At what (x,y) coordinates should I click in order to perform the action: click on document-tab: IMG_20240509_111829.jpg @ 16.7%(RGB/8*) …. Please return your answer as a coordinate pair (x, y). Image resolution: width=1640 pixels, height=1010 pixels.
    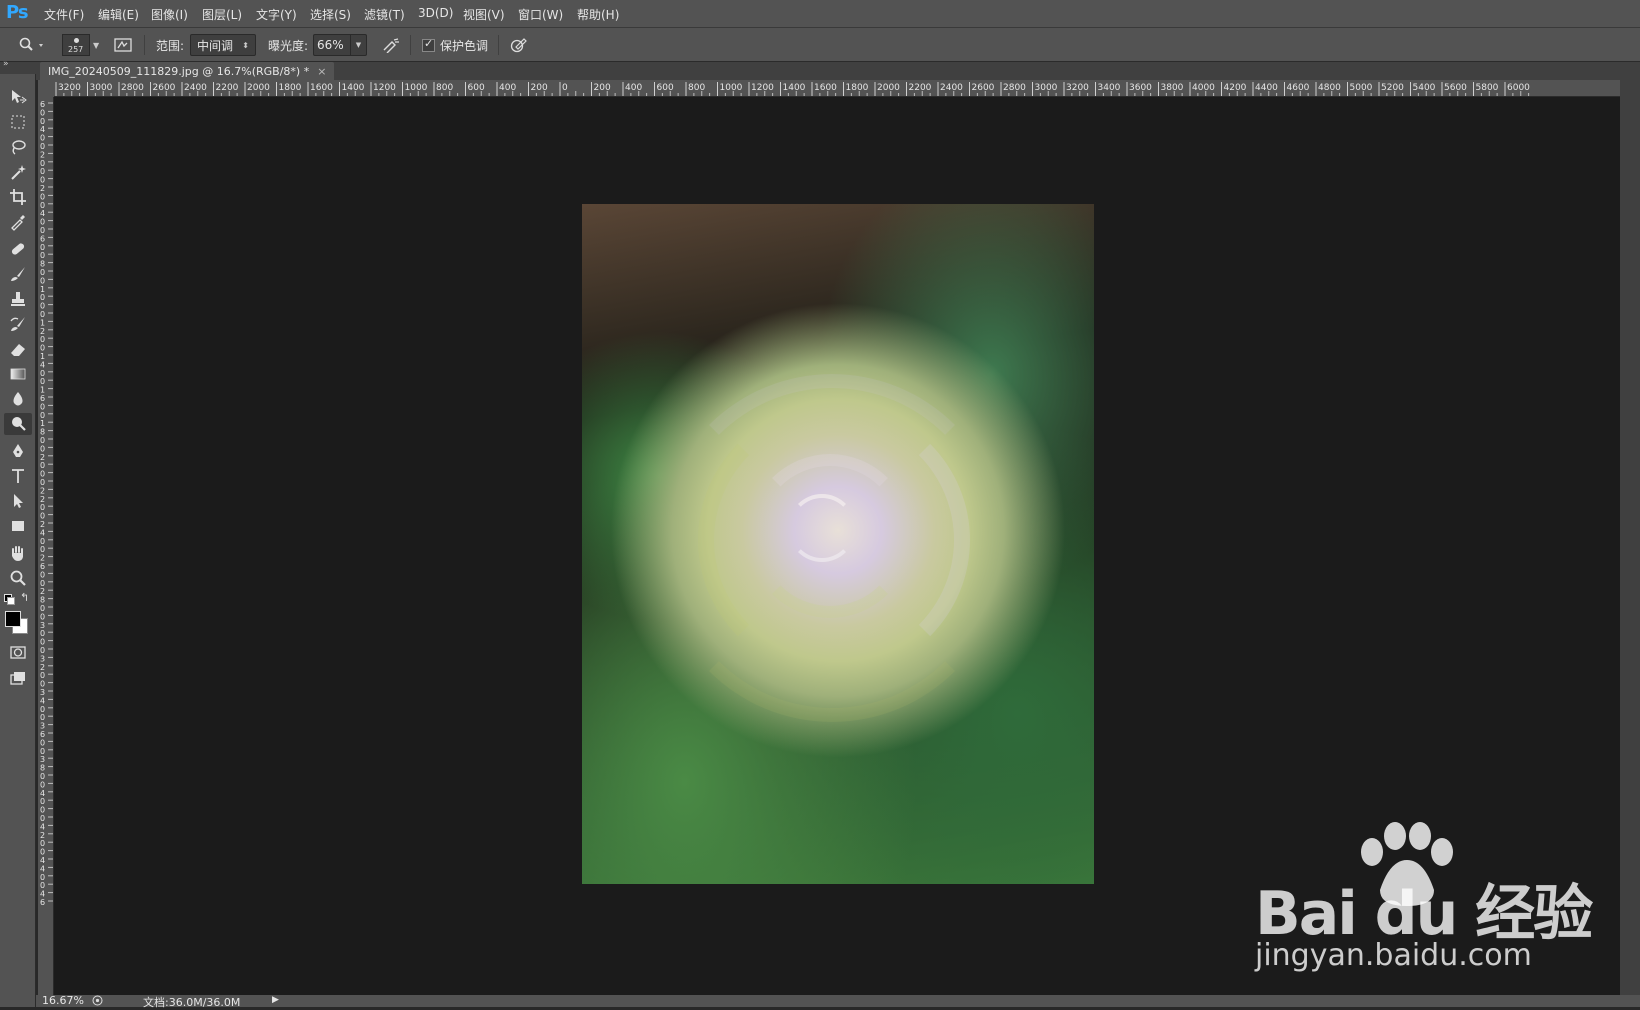
    Looking at the image, I should click on (187, 71).